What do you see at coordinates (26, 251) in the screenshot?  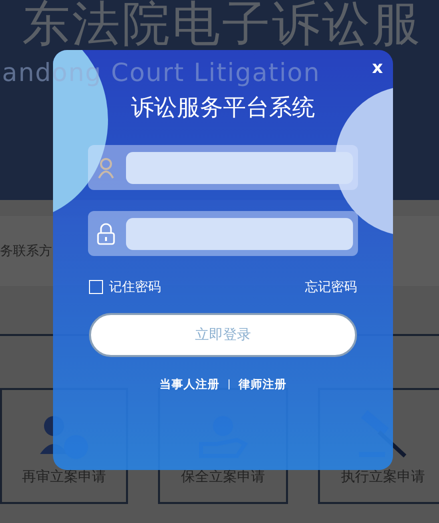 I see `contact-label: 务联系方` at bounding box center [26, 251].